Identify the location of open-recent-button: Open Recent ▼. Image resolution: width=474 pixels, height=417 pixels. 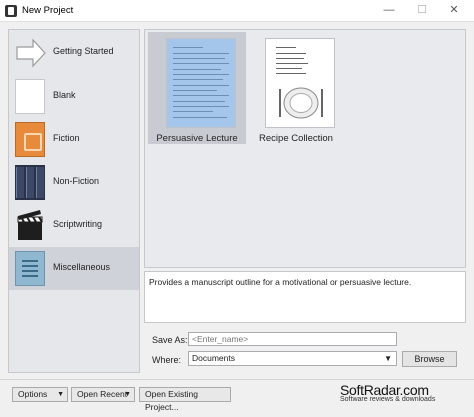
(103, 394).